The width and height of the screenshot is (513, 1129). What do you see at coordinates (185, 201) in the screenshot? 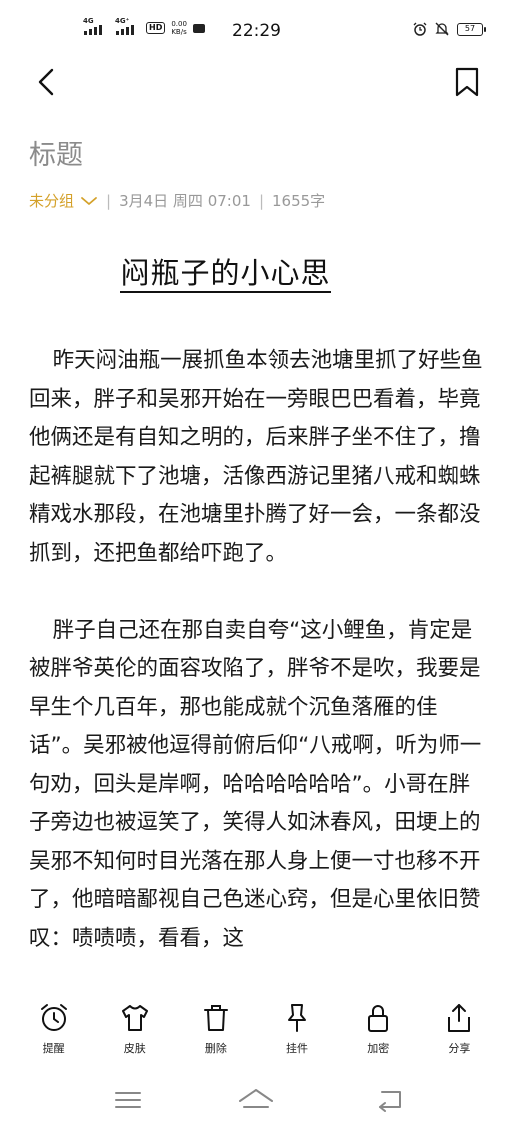
I see `note-date: 3月4日 周四 07:01` at bounding box center [185, 201].